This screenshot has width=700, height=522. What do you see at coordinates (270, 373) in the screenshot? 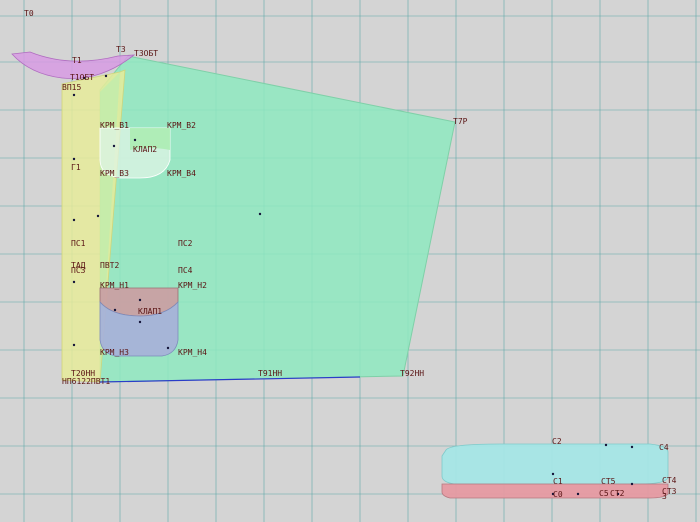
I see `label-t91nn: Т91НН` at bounding box center [270, 373].